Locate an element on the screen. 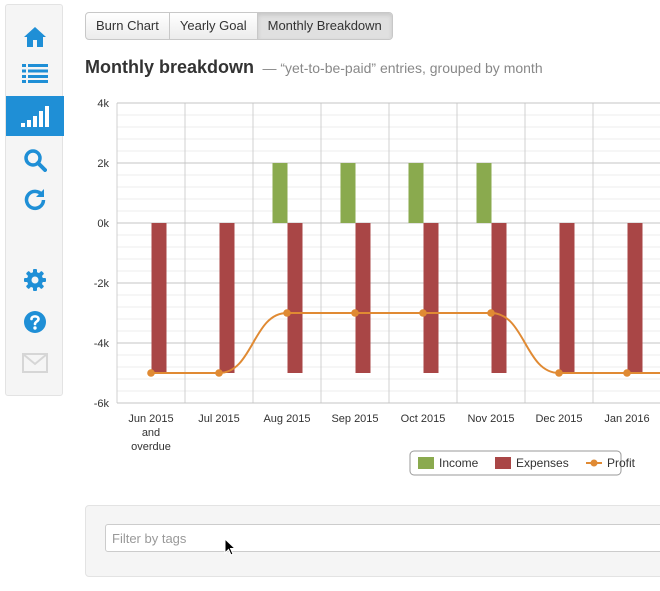 Image resolution: width=660 pixels, height=591 pixels. sidebar-item-search is located at coordinates (35, 160).